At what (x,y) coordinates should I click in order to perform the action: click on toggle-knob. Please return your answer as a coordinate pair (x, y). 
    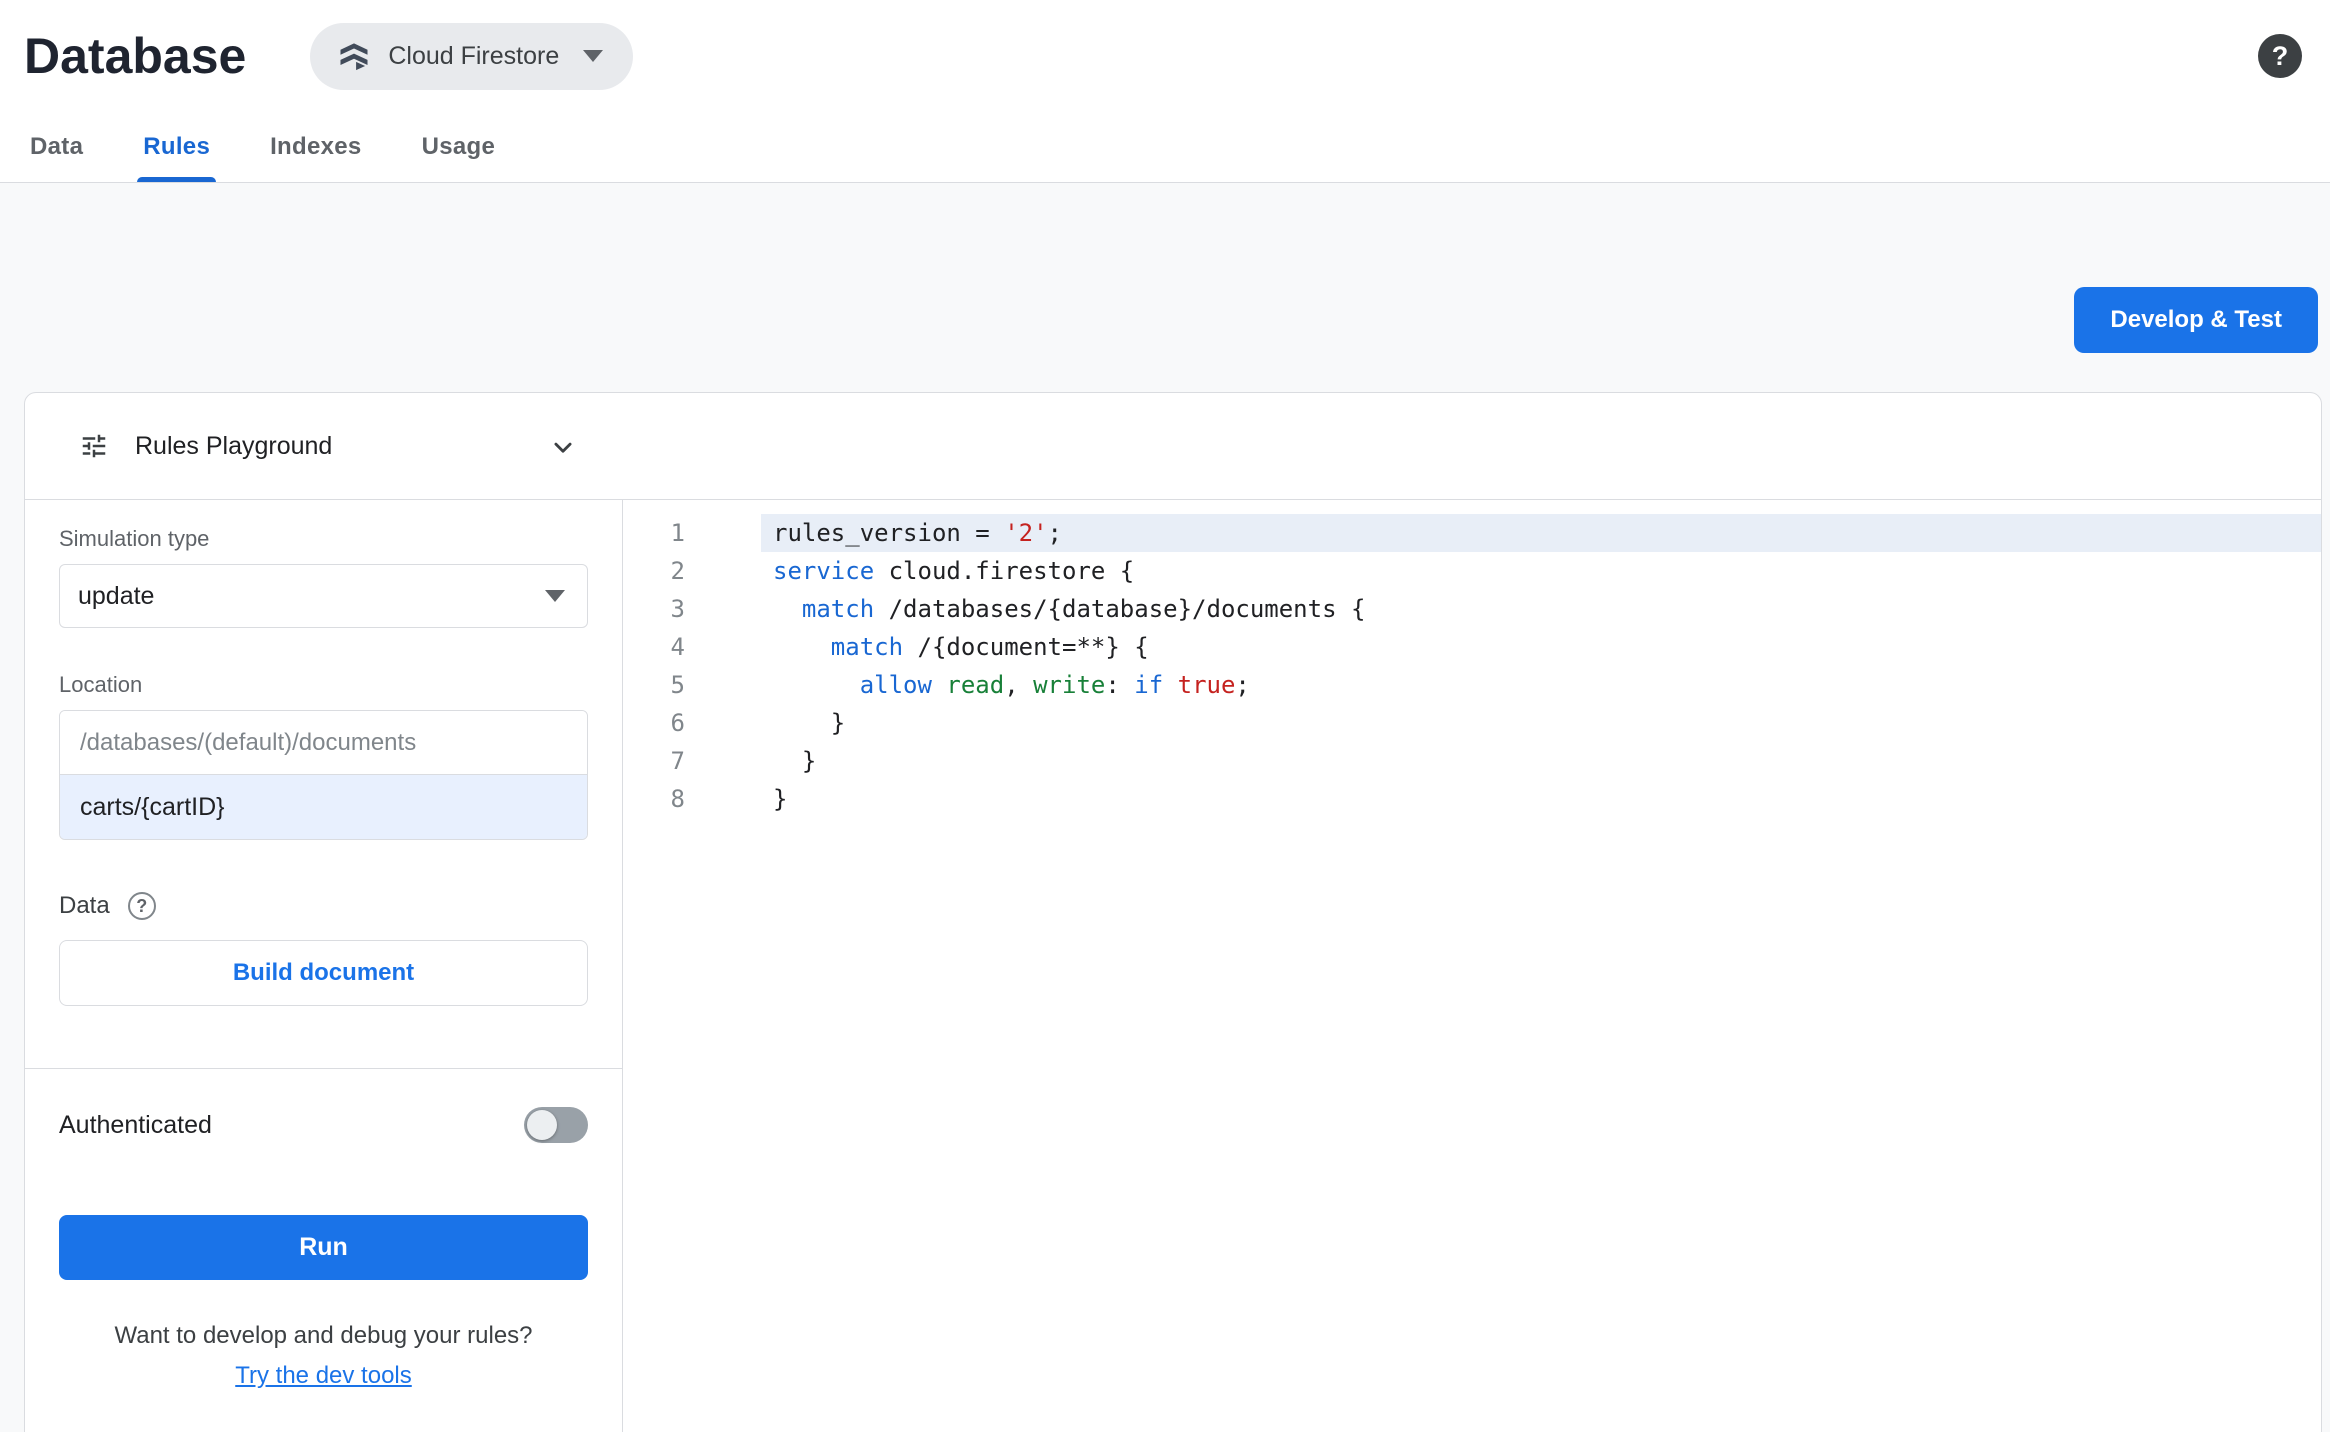
    Looking at the image, I should click on (542, 1125).